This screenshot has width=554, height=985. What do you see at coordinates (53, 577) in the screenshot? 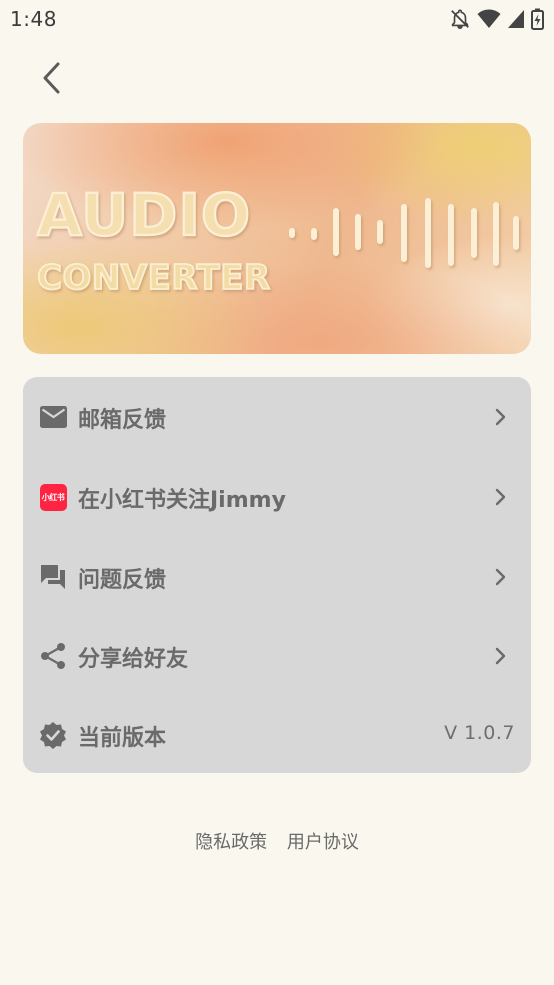
I see `chat-bubbles-icon` at bounding box center [53, 577].